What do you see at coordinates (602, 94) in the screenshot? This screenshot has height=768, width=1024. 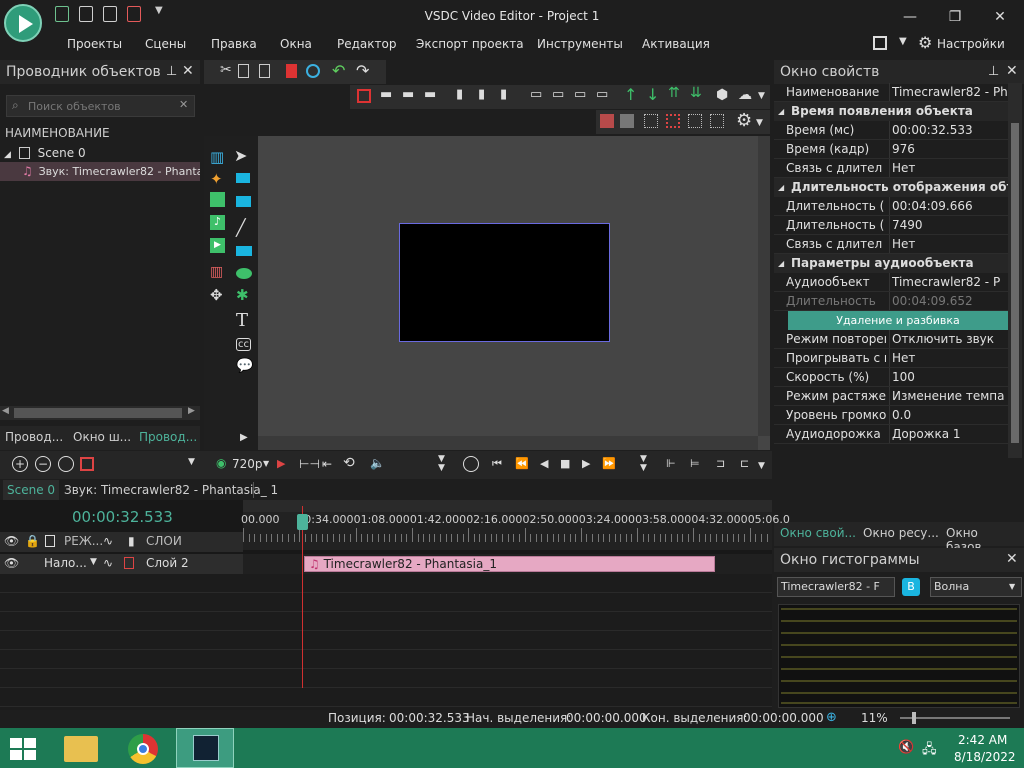 I see `fit-icon: ▭` at bounding box center [602, 94].